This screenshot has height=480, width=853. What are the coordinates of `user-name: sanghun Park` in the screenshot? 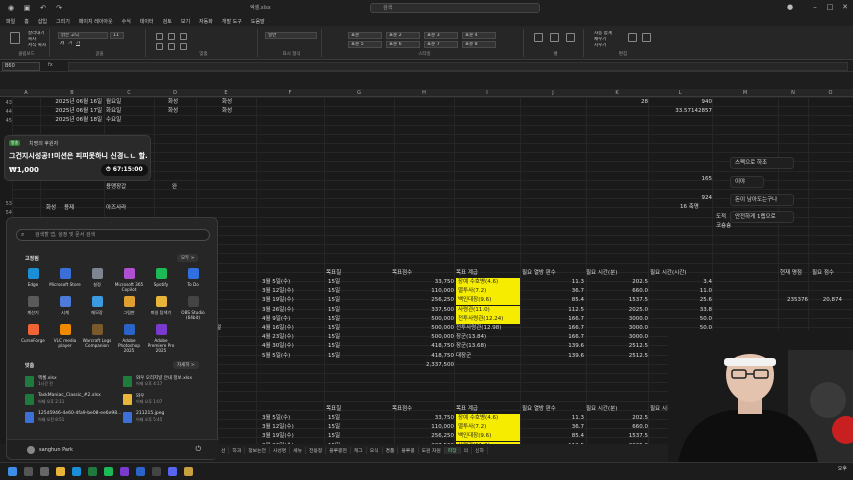 It's located at (56, 450).